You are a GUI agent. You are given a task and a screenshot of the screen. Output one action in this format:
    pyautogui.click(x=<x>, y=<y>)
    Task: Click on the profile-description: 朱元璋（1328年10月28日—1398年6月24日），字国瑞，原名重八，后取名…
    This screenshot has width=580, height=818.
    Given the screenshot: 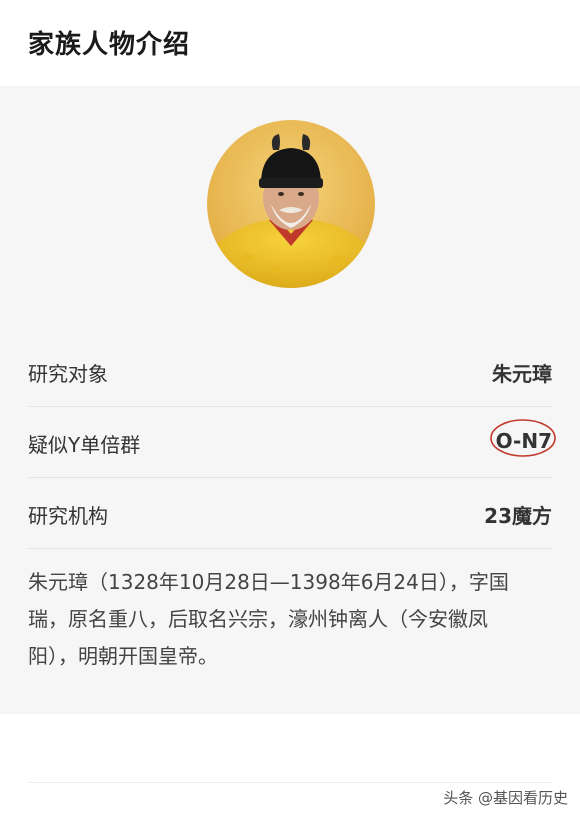 What is the action you would take?
    pyautogui.click(x=268, y=619)
    